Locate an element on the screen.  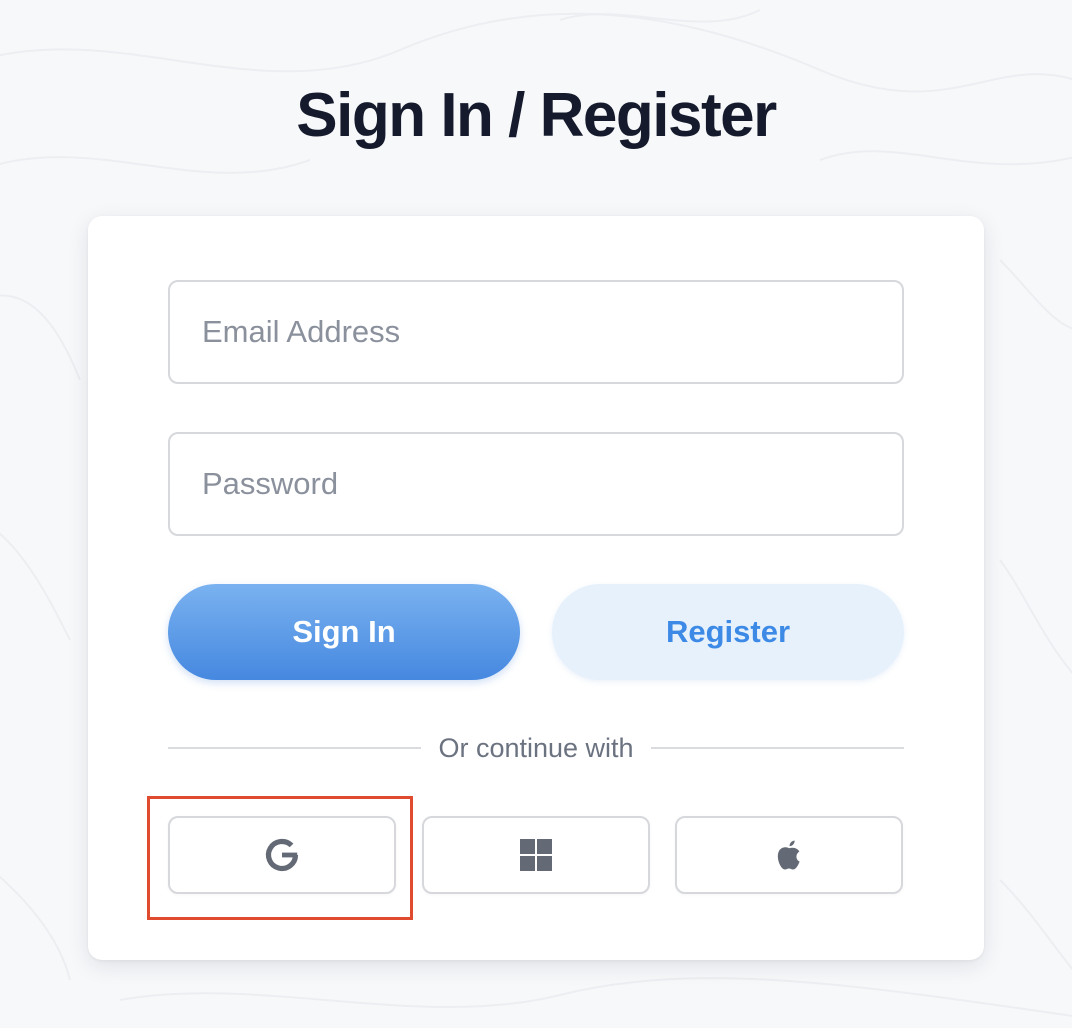
sign-in-button: Sign In is located at coordinates (344, 632).